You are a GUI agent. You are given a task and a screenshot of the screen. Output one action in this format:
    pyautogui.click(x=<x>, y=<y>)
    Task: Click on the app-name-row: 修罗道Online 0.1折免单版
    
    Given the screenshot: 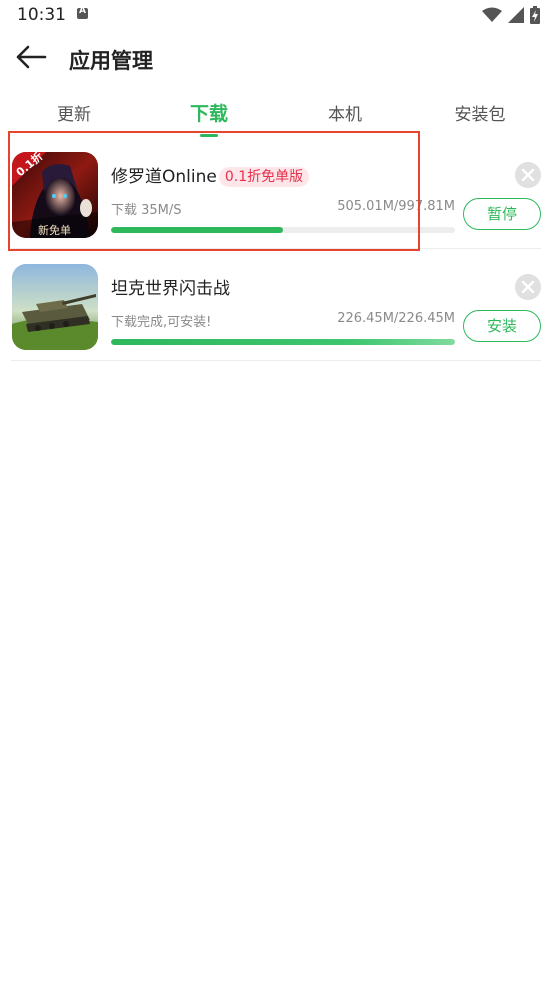 What is the action you would take?
    pyautogui.click(x=210, y=174)
    